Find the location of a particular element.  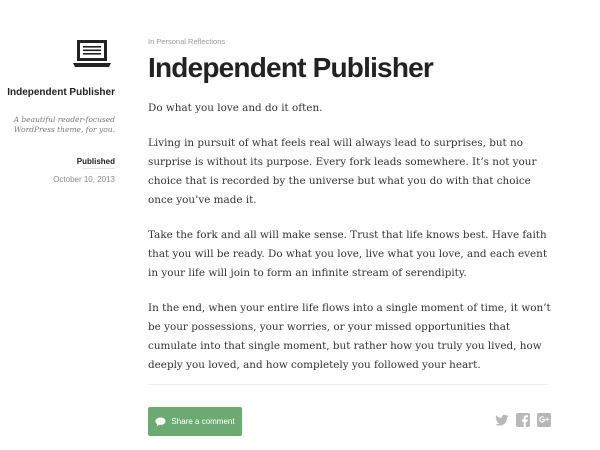

meta-divider is located at coordinates (98, 168).